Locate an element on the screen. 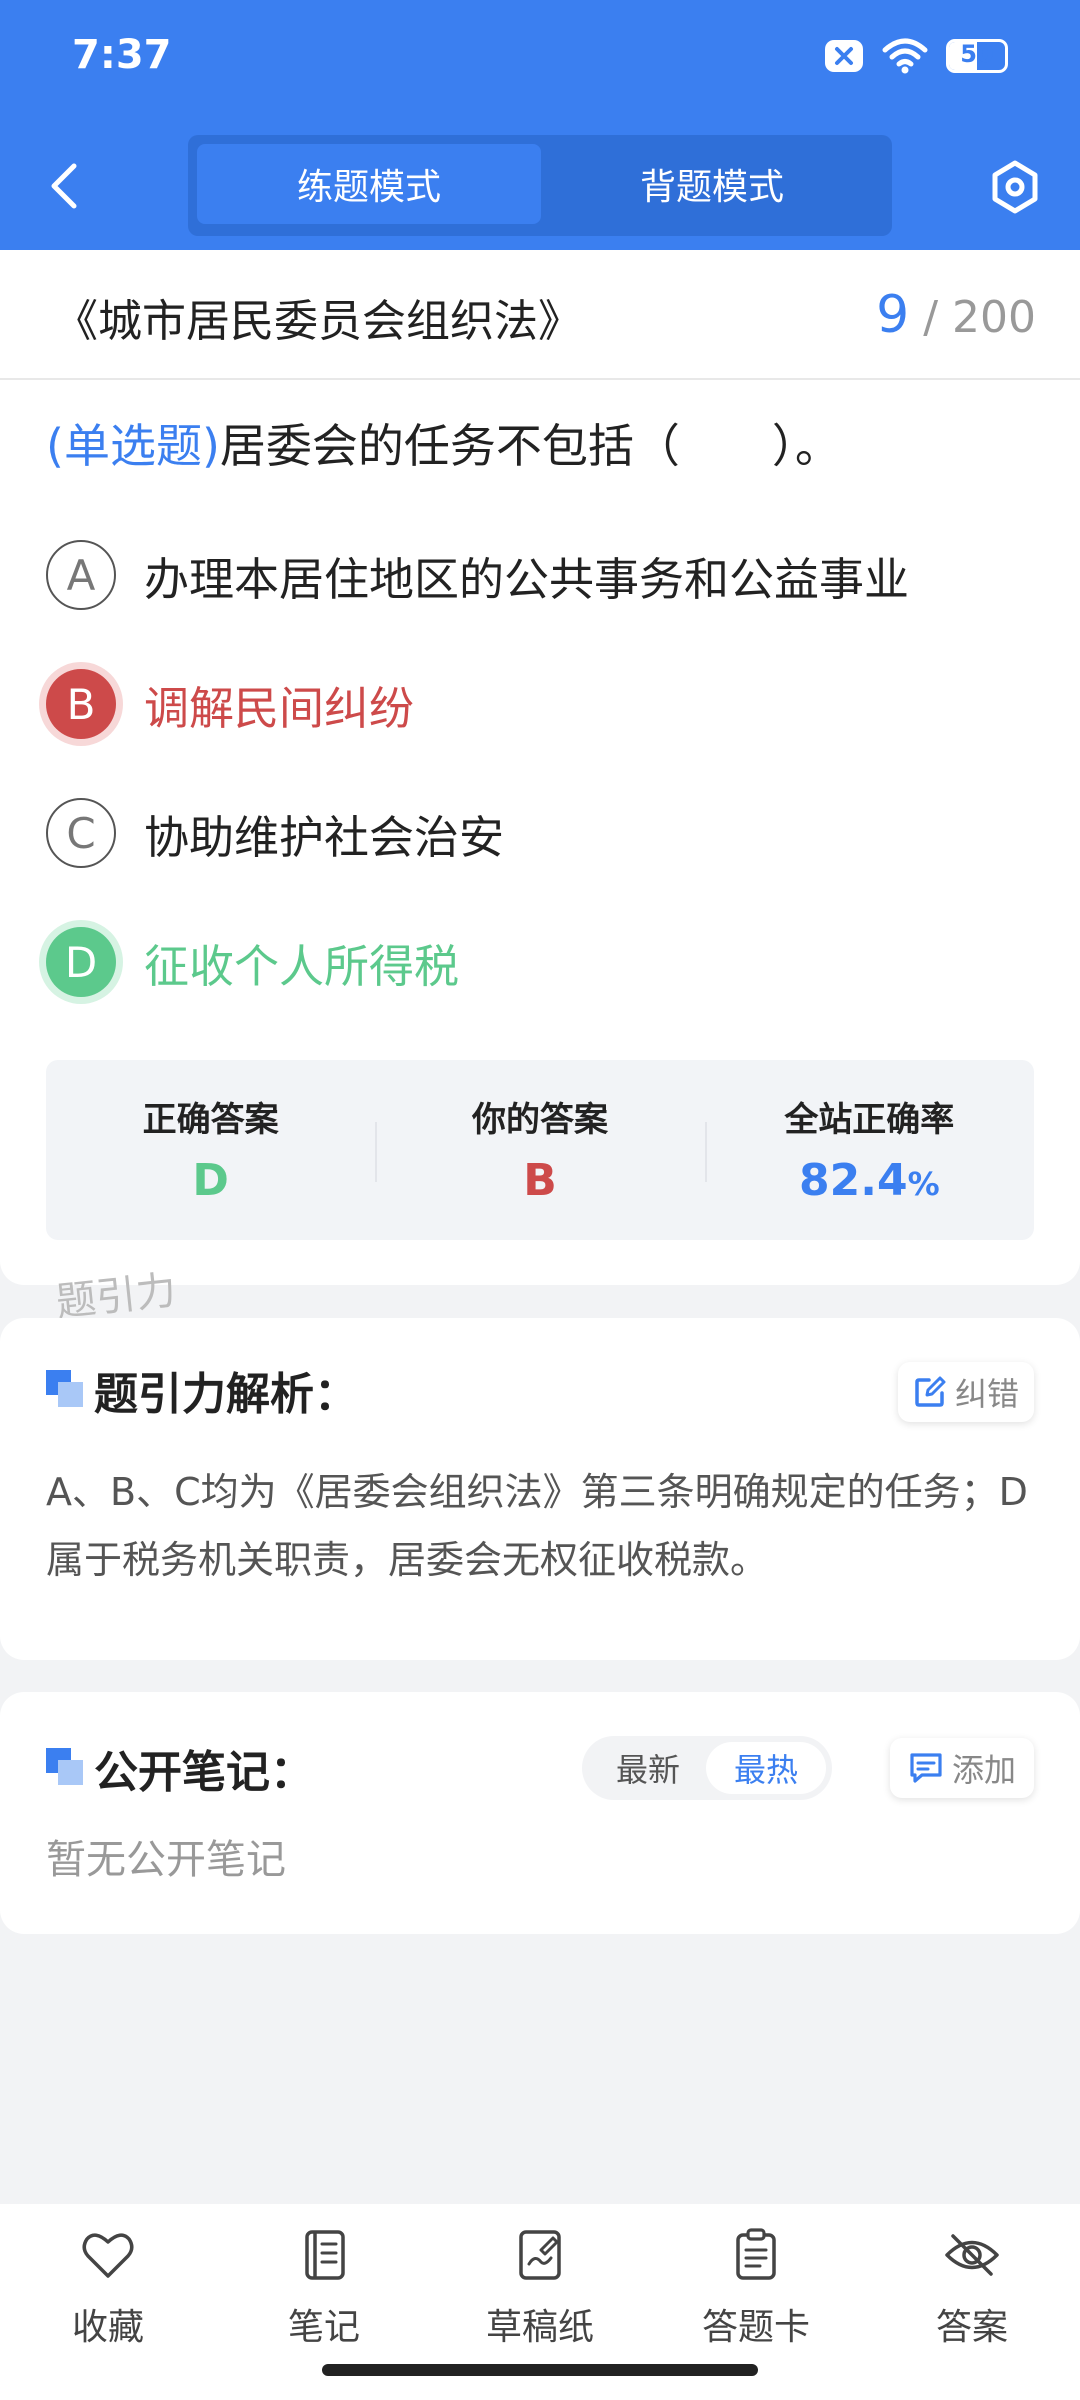  nav-favorite: 收藏 is located at coordinates (108, 2288).